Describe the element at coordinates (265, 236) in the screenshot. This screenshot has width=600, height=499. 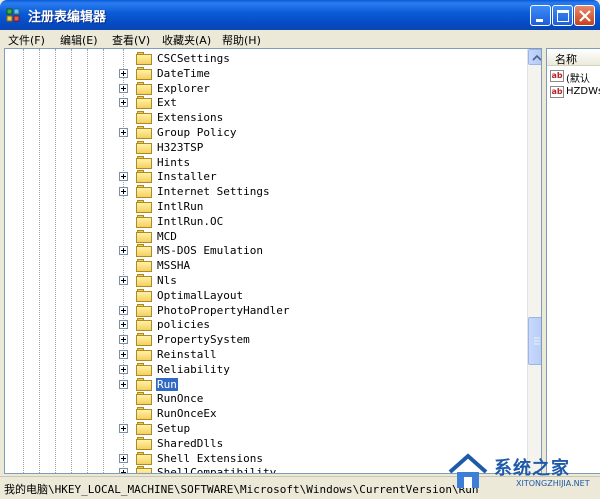
I see `tree-item: MCD` at that location.